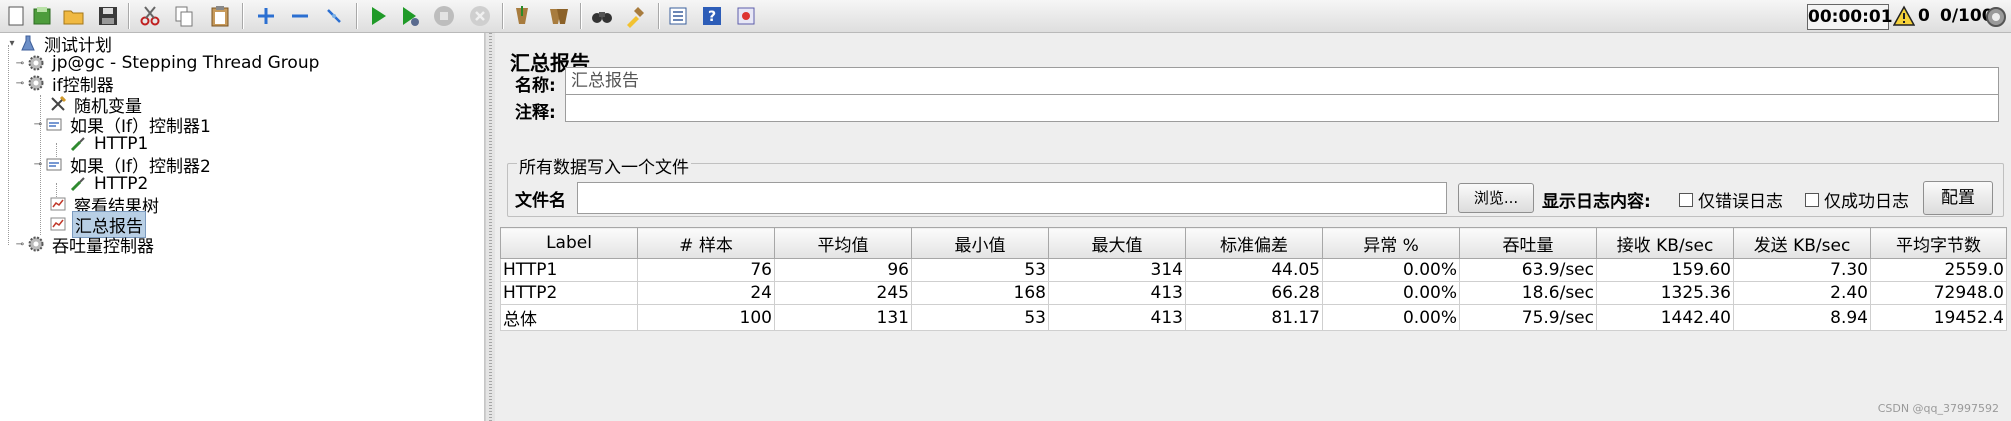 The image size is (2011, 421). Describe the element at coordinates (1850, 17) in the screenshot. I see `elapsed-timer: 00:00:01` at that location.